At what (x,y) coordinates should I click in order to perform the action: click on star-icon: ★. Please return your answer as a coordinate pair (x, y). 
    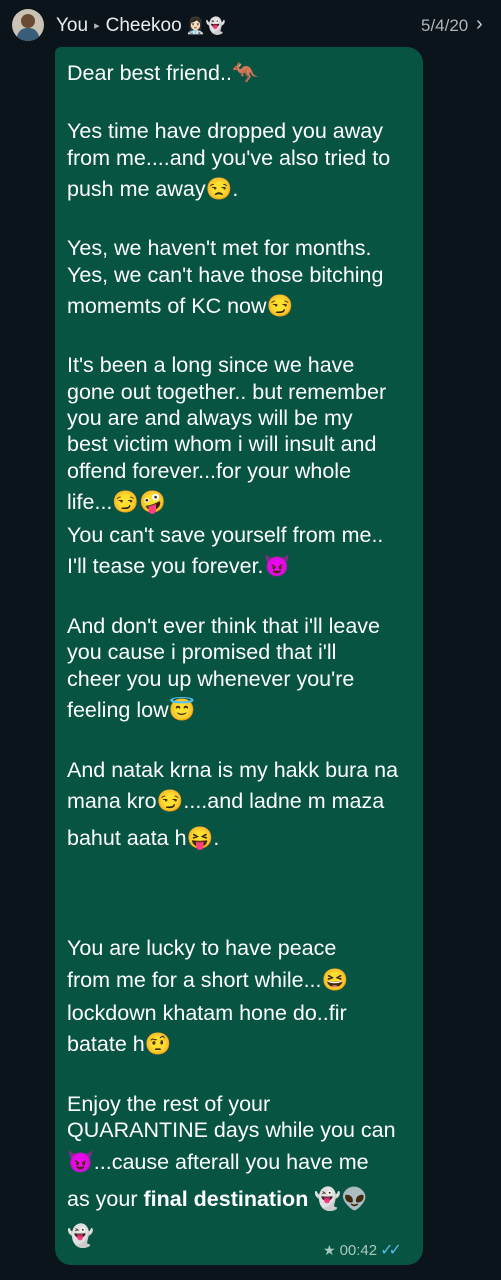
    Looking at the image, I should click on (329, 1250).